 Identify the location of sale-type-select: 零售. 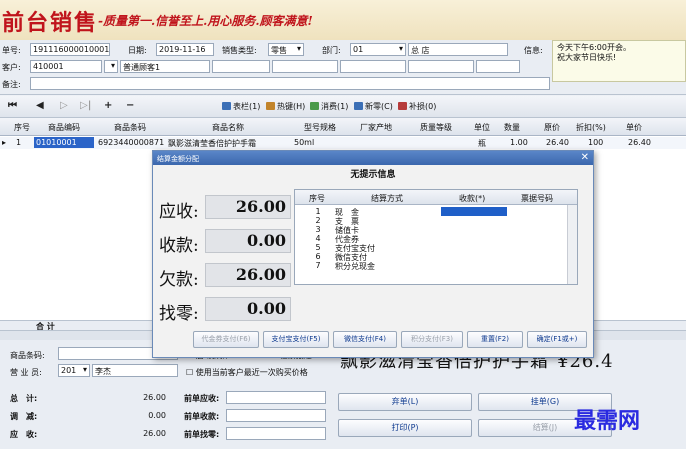
(286, 49).